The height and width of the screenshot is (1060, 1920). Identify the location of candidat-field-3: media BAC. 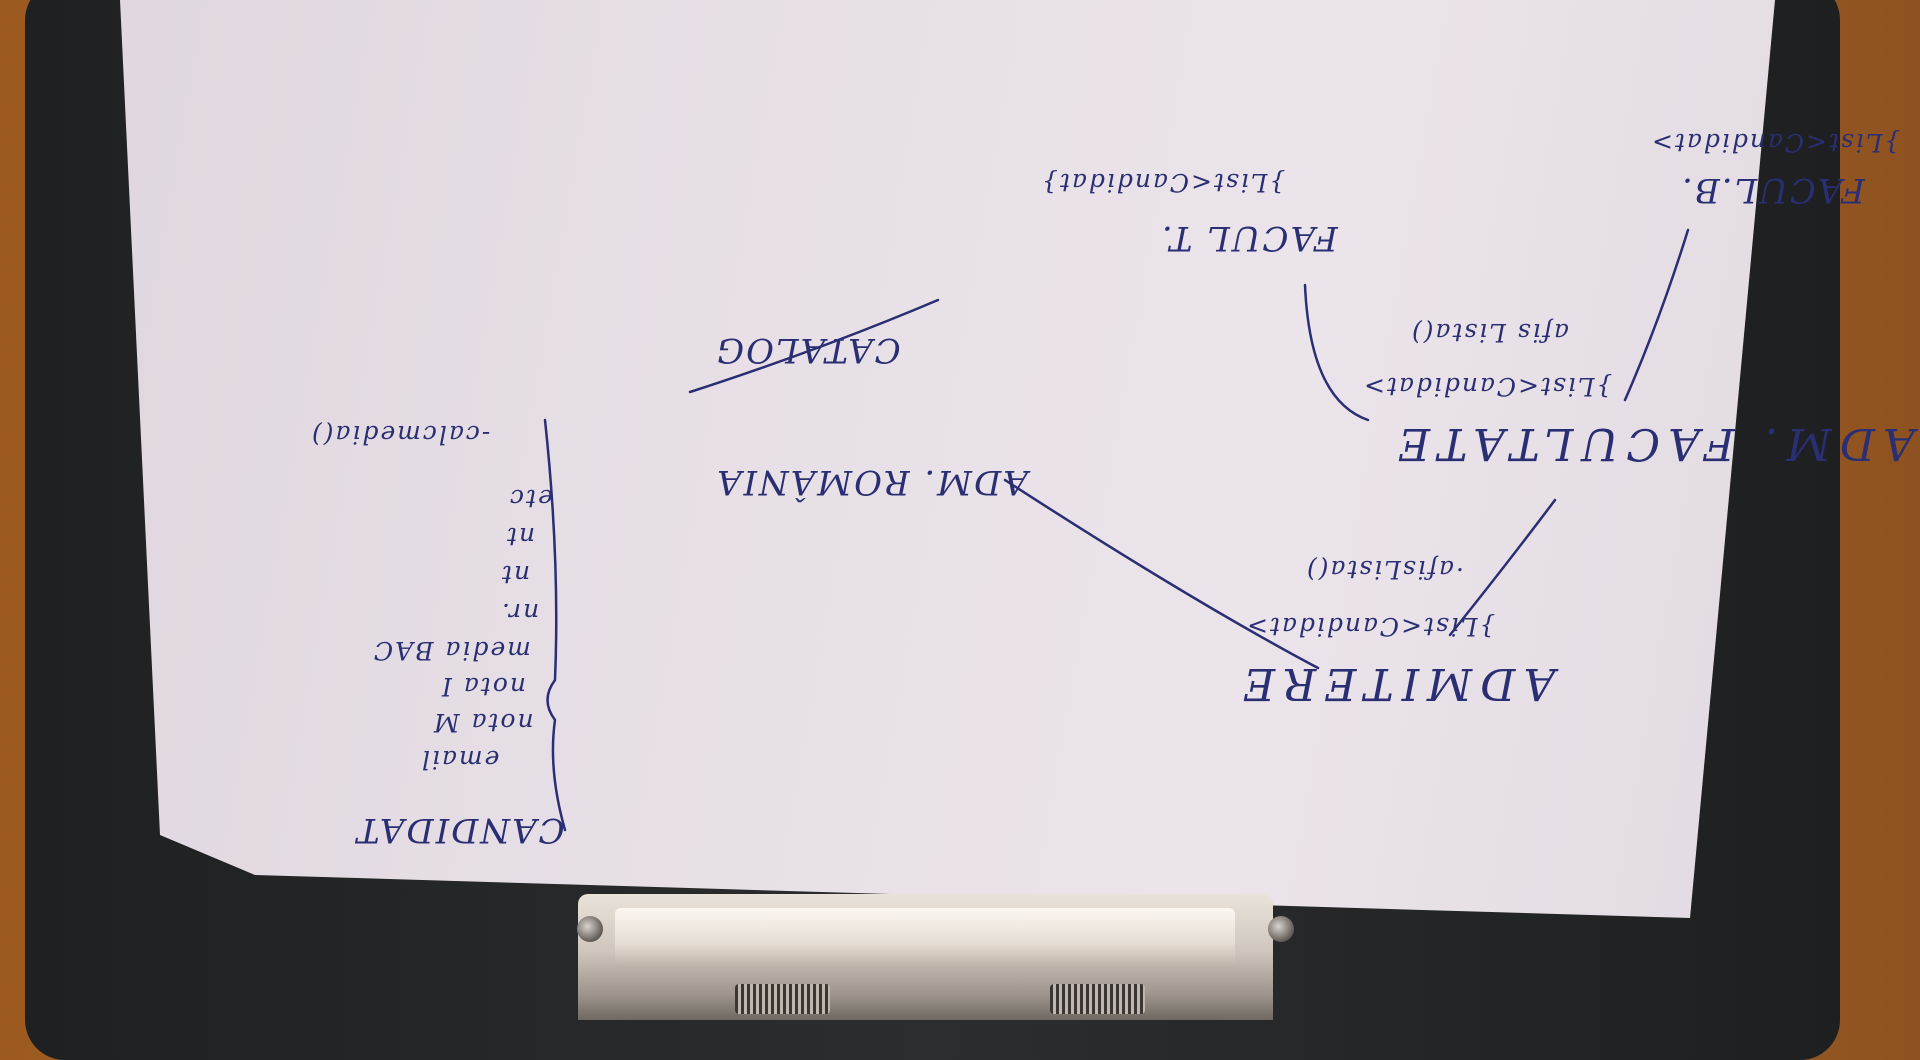
(451, 650).